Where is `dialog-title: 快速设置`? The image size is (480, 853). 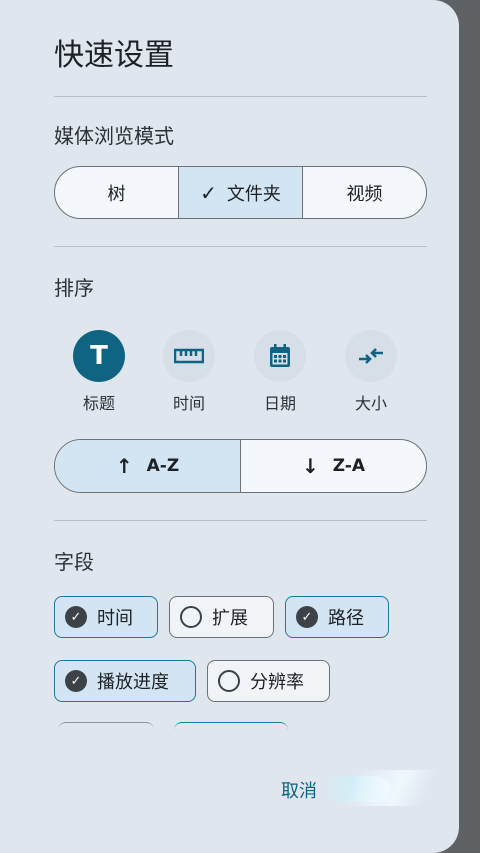 dialog-title: 快速设置 is located at coordinates (114, 55).